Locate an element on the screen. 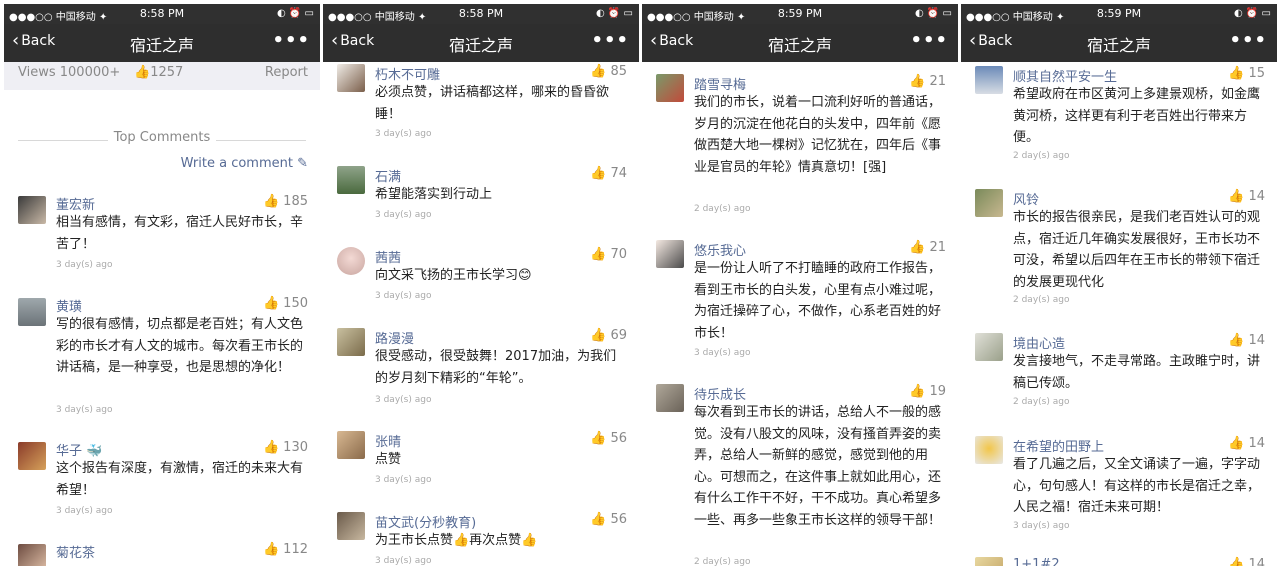  like-button: 👍 185 is located at coordinates (285, 201).